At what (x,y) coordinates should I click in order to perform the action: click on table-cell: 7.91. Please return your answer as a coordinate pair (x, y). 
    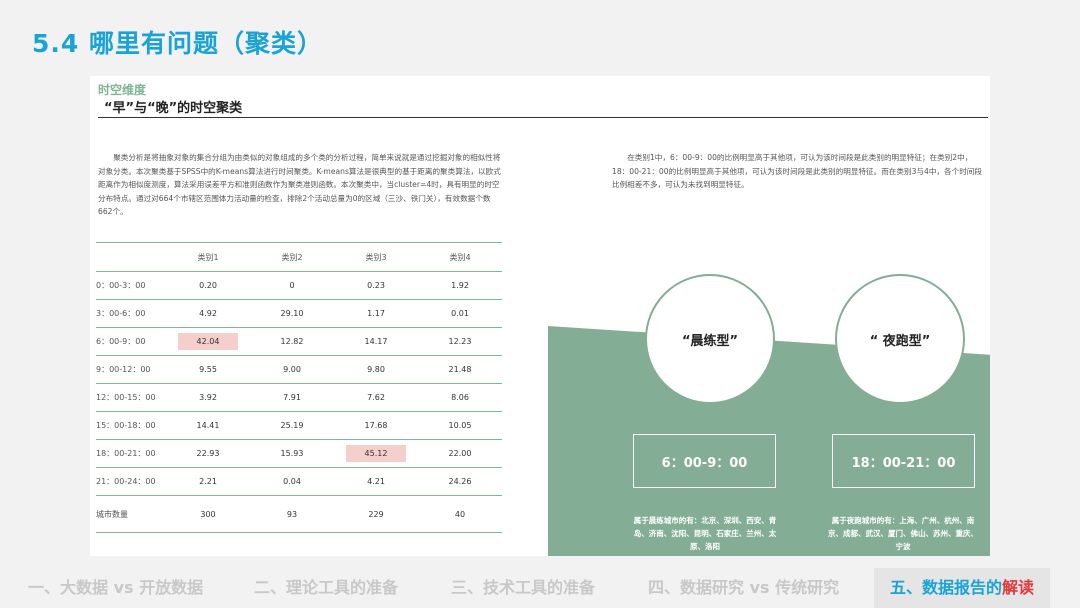
    Looking at the image, I should click on (292, 397).